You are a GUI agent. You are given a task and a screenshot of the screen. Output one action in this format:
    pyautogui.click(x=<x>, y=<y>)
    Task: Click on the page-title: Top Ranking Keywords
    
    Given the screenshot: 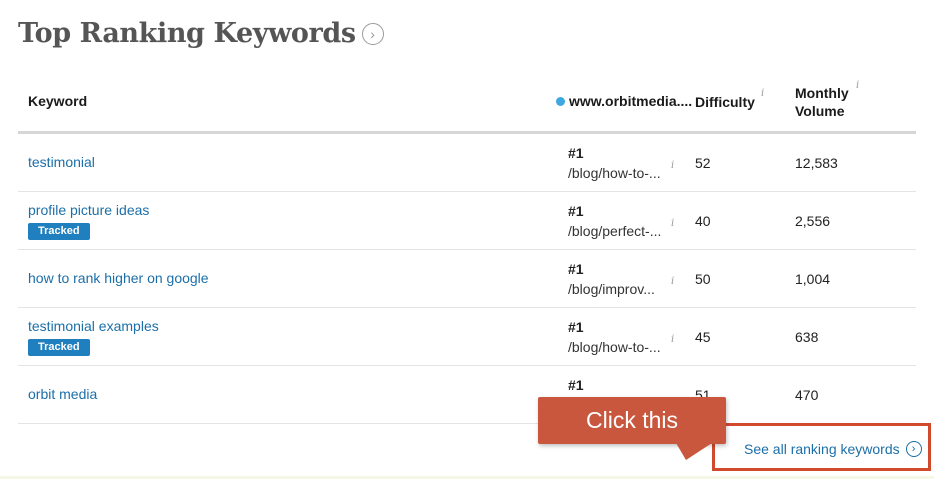 What is the action you would take?
    pyautogui.click(x=187, y=33)
    